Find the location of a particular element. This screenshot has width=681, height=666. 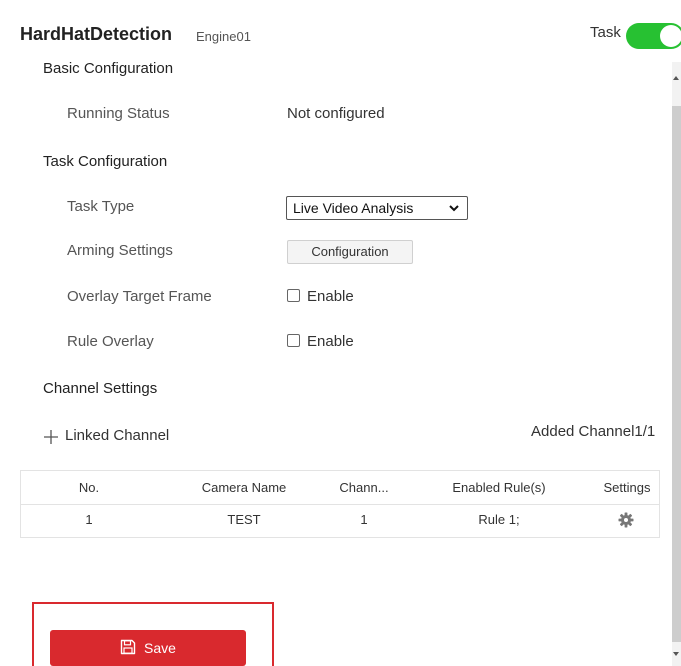

arming-configuration-button: Configuration is located at coordinates (350, 252).